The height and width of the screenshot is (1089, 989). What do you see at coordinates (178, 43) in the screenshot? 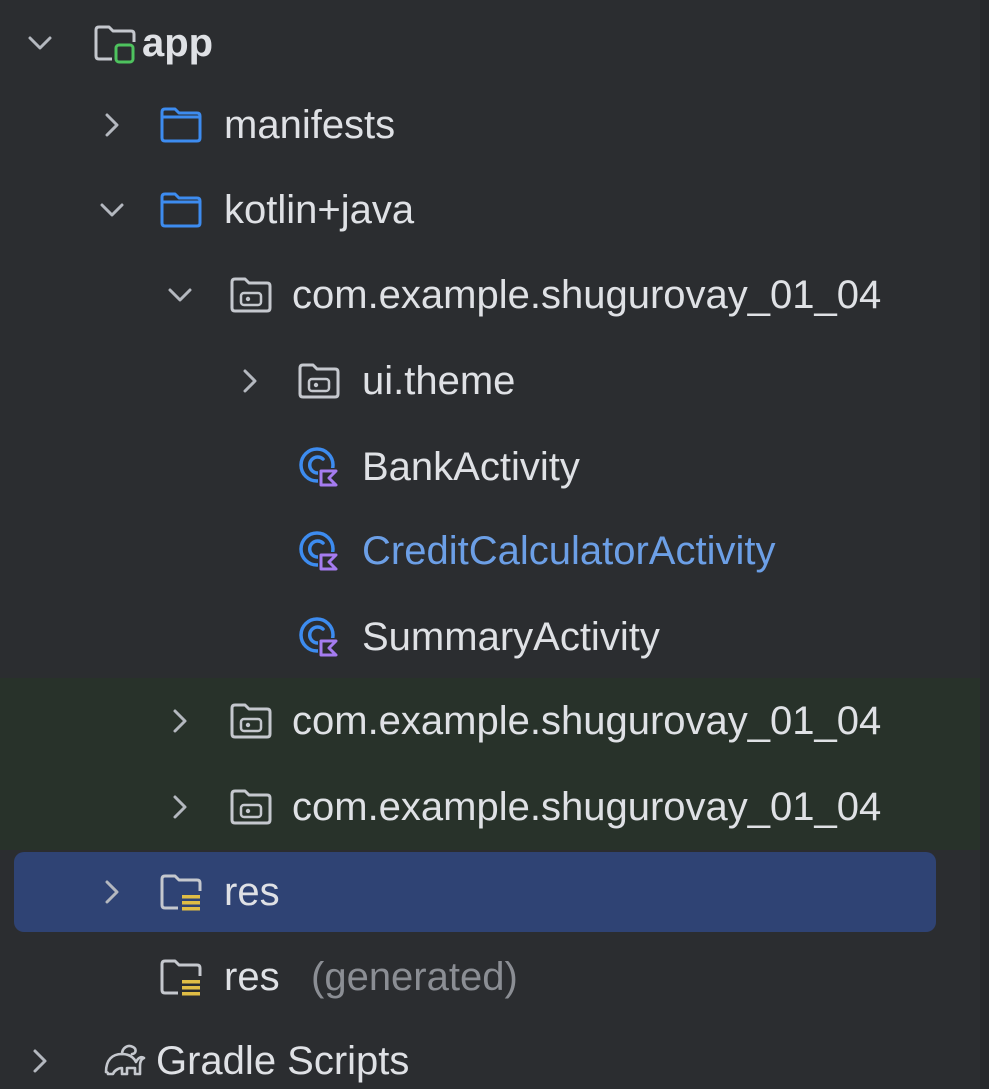
I see `tree-item-label: app` at bounding box center [178, 43].